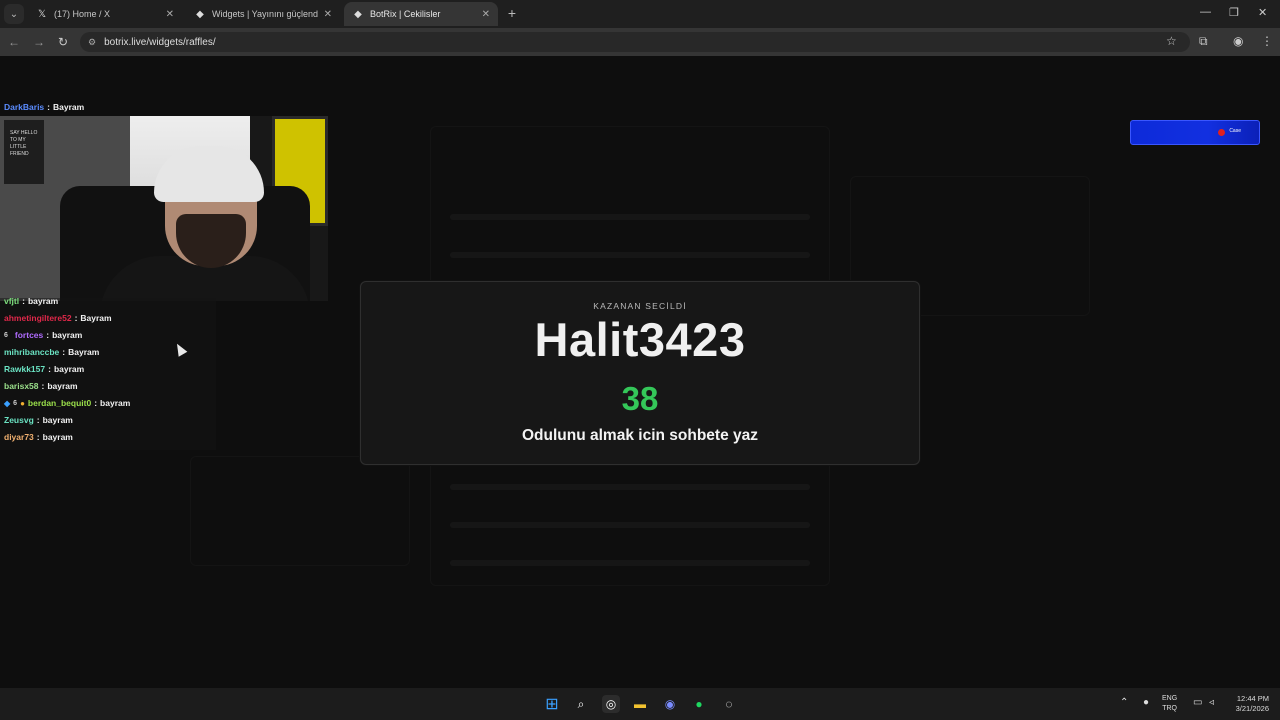 This screenshot has height=720, width=1280. Describe the element at coordinates (1234, 12) in the screenshot. I see `restore-icon: ❐` at that location.